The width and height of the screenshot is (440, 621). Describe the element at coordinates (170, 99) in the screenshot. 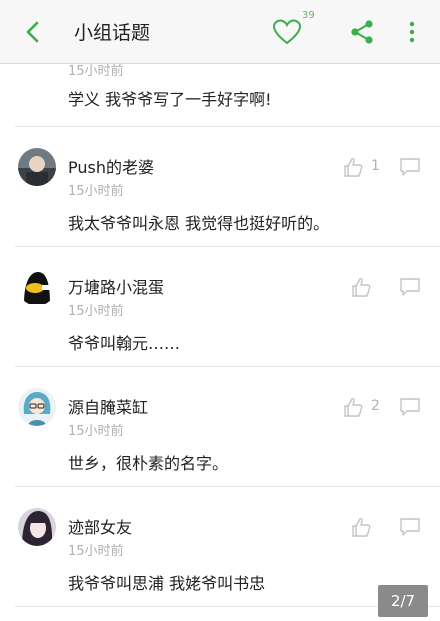

I see `comment-content: 学义 我爷爷写了一手好字啊!` at that location.